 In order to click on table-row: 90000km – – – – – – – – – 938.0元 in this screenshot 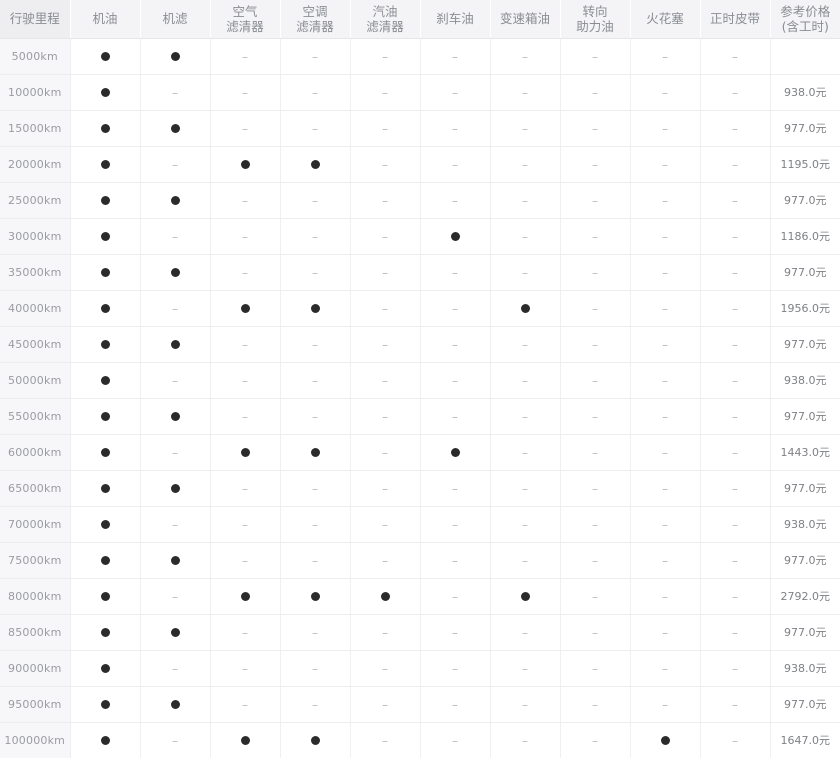, I will do `click(420, 668)`.